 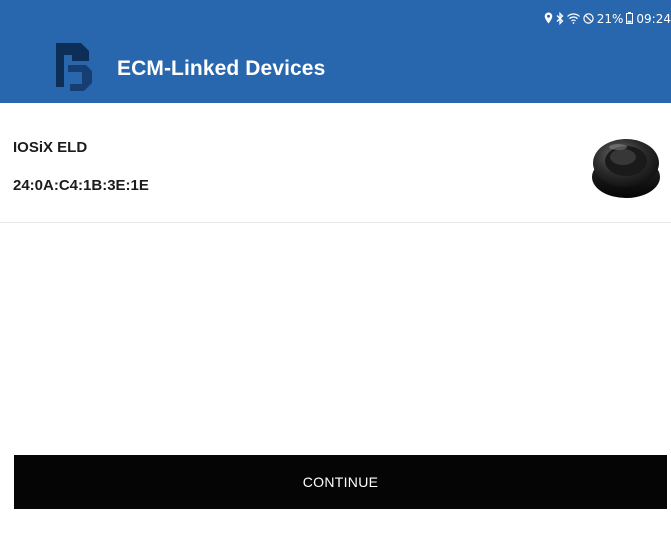 What do you see at coordinates (573, 19) in the screenshot?
I see `wifi-icon` at bounding box center [573, 19].